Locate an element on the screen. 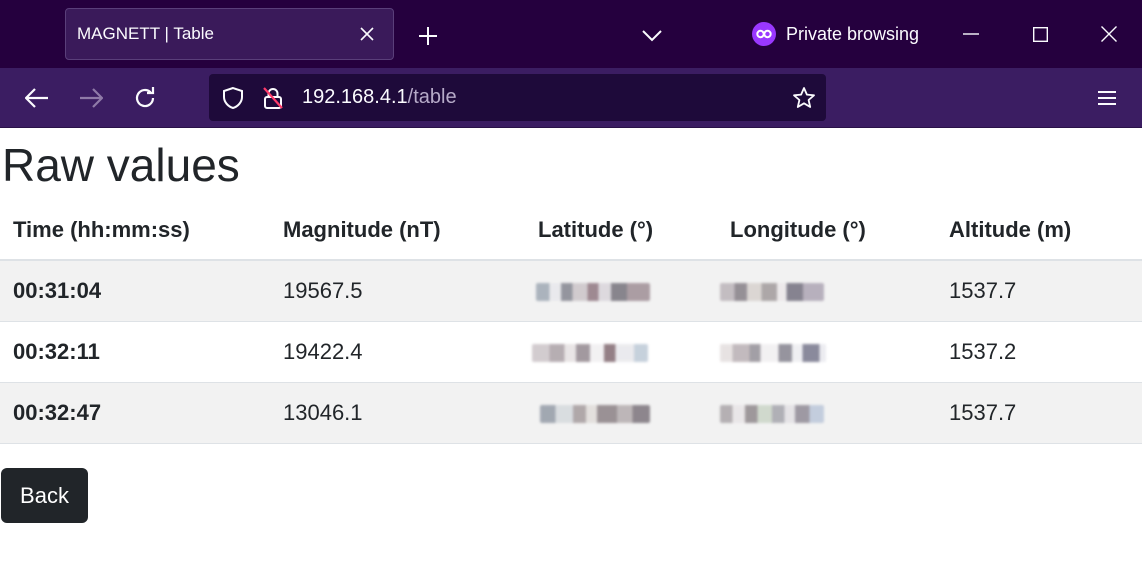 The height and width of the screenshot is (568, 1142). private-browsing-indicator: Private browsing is located at coordinates (835, 34).